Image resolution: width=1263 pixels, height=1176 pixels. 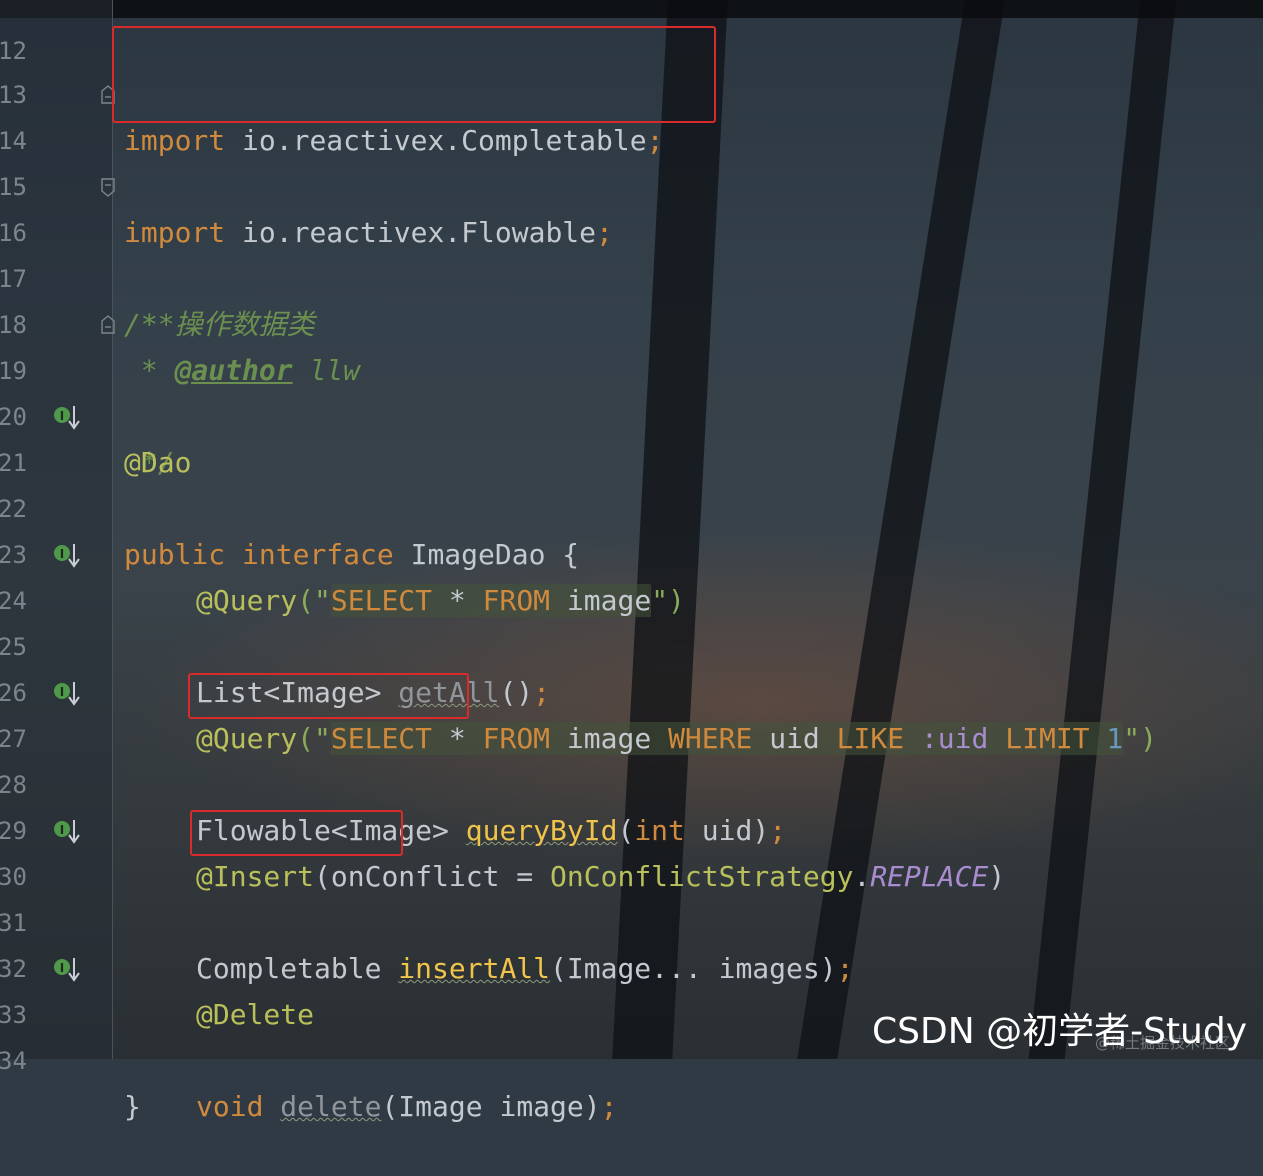 I want to click on closing-brace: }, so click(x=132, y=1106).